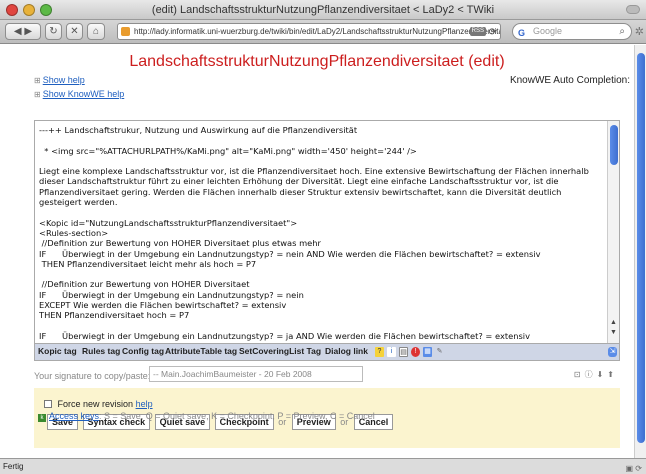 This screenshot has height=474, width=646. What do you see at coordinates (427, 352) in the screenshot?
I see `image-icon: ▦` at bounding box center [427, 352].